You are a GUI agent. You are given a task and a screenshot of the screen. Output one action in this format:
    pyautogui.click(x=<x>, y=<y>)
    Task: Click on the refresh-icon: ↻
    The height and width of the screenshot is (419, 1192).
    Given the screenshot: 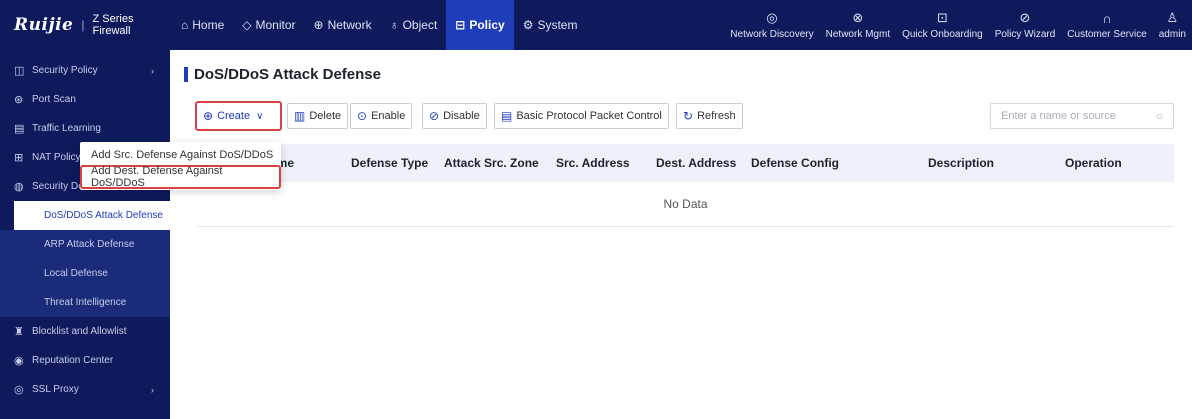 What is the action you would take?
    pyautogui.click(x=688, y=116)
    